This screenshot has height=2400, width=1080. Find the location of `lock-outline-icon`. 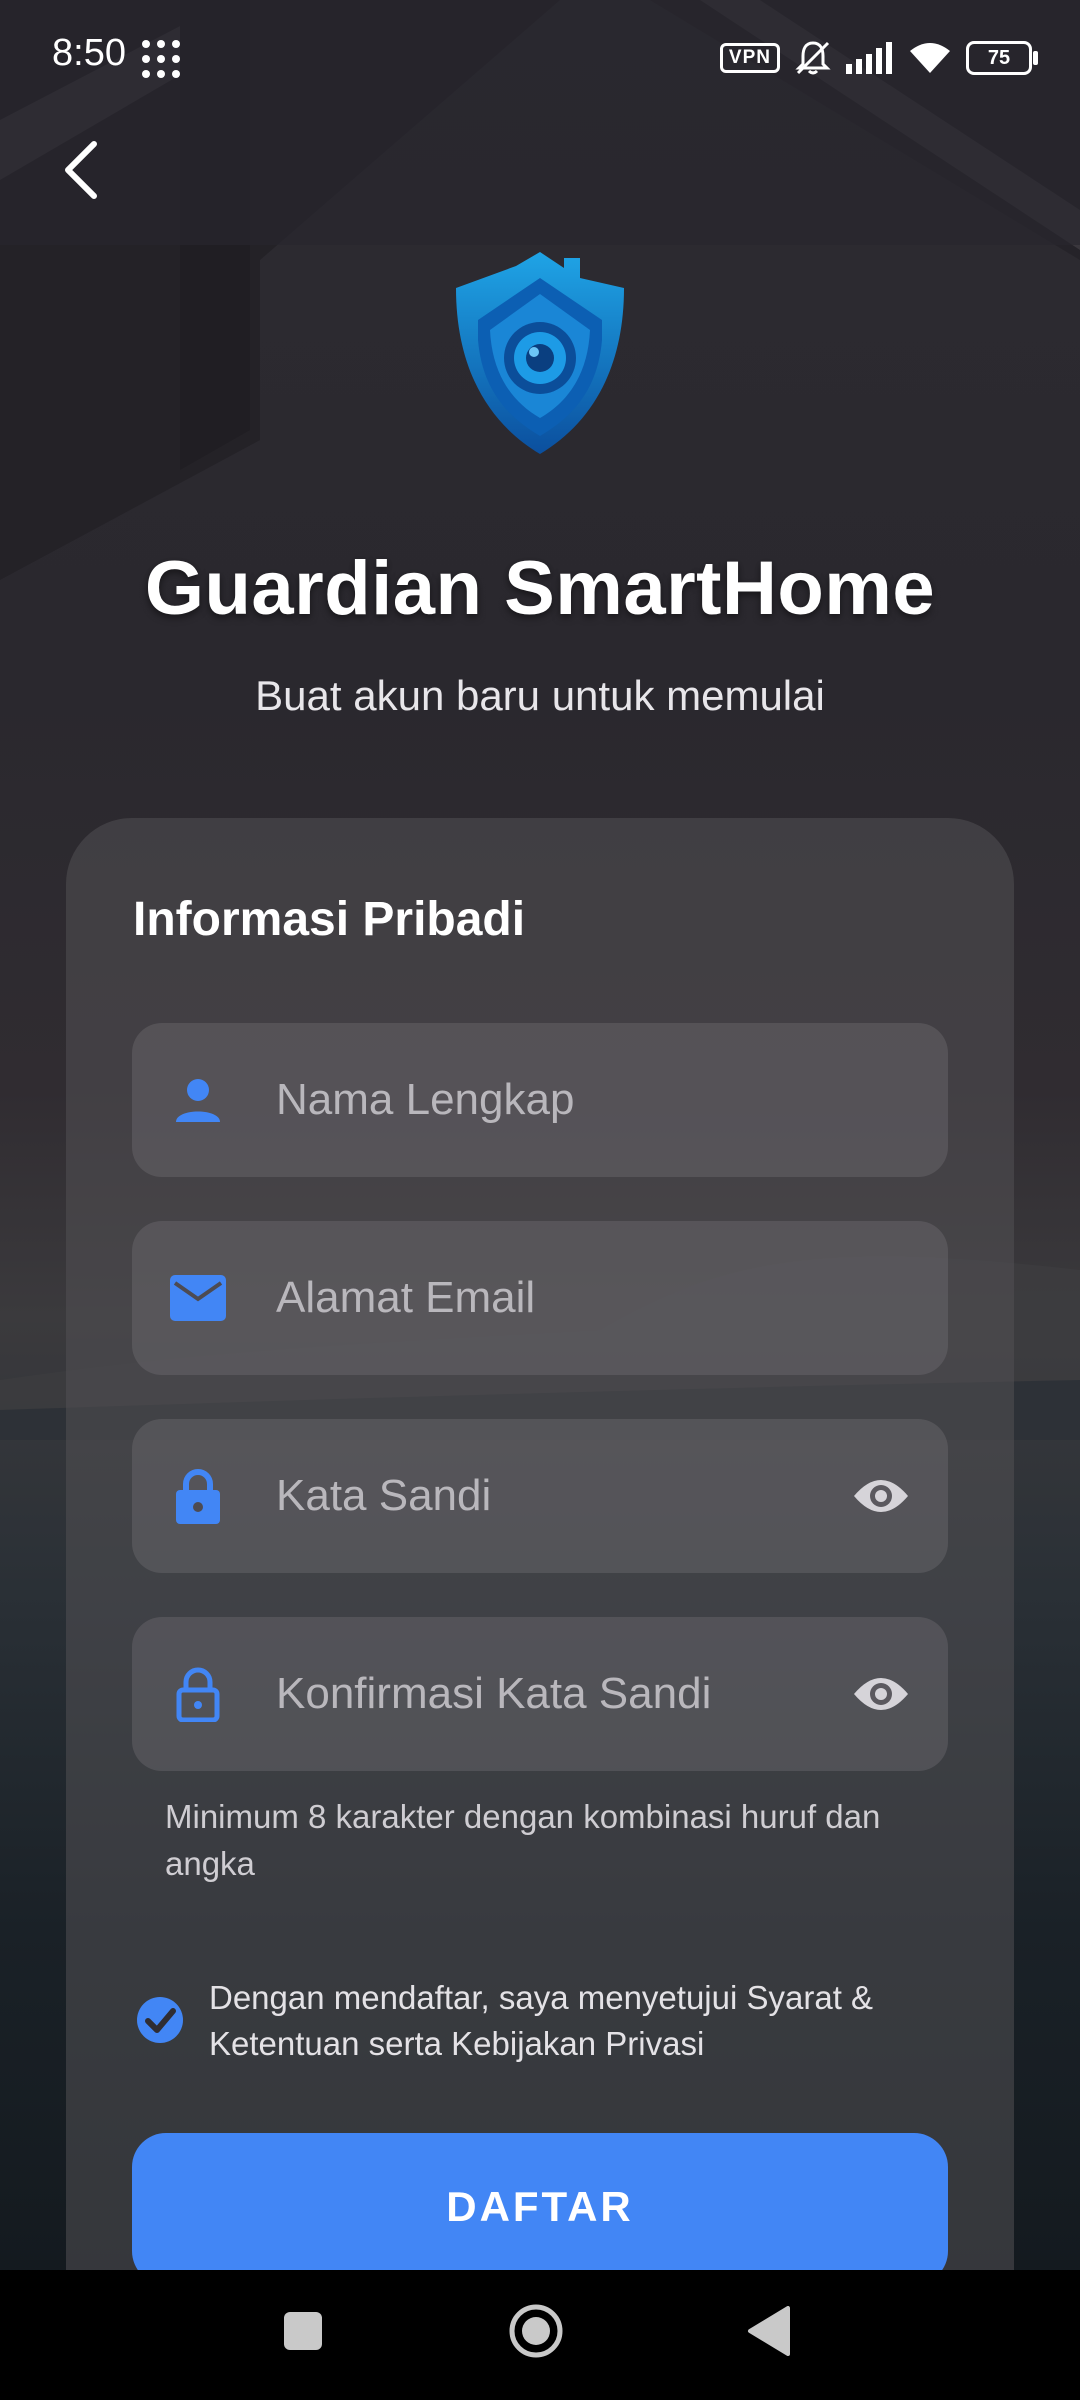

lock-outline-icon is located at coordinates (198, 1694).